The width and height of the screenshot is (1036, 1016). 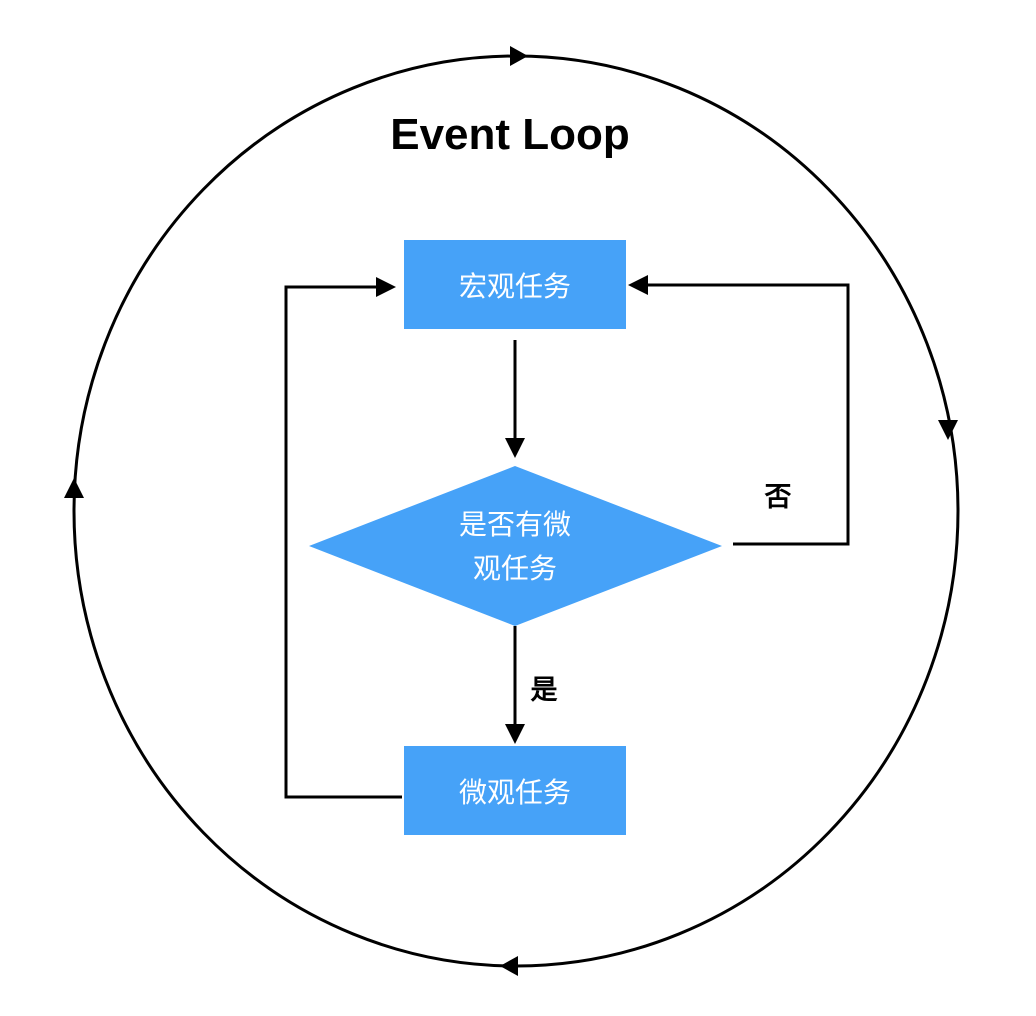 I want to click on edge-micro-to-macro-arrowhead, so click(x=386, y=287).